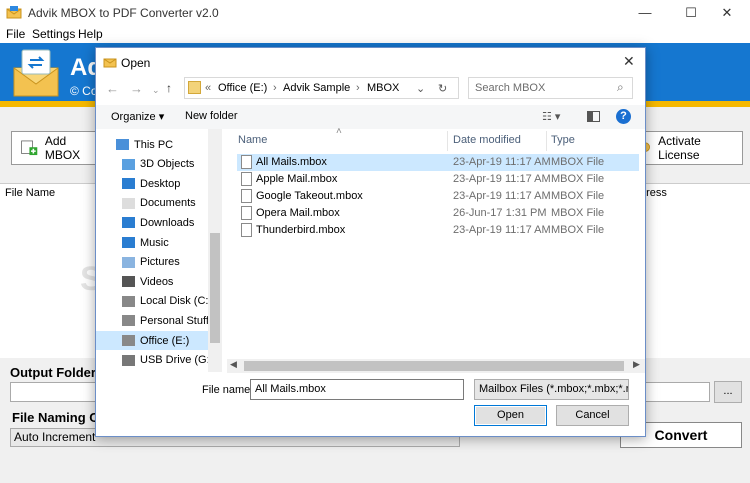 This screenshot has height=483, width=750. I want to click on documents-icon, so click(128, 203).